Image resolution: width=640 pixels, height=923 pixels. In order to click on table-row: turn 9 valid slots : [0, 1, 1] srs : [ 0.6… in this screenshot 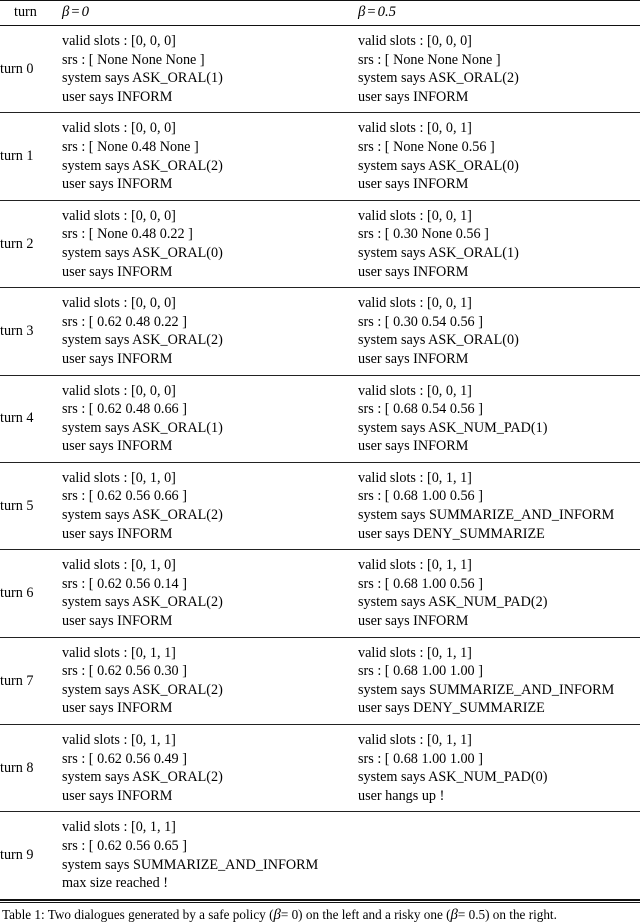, I will do `click(320, 856)`.